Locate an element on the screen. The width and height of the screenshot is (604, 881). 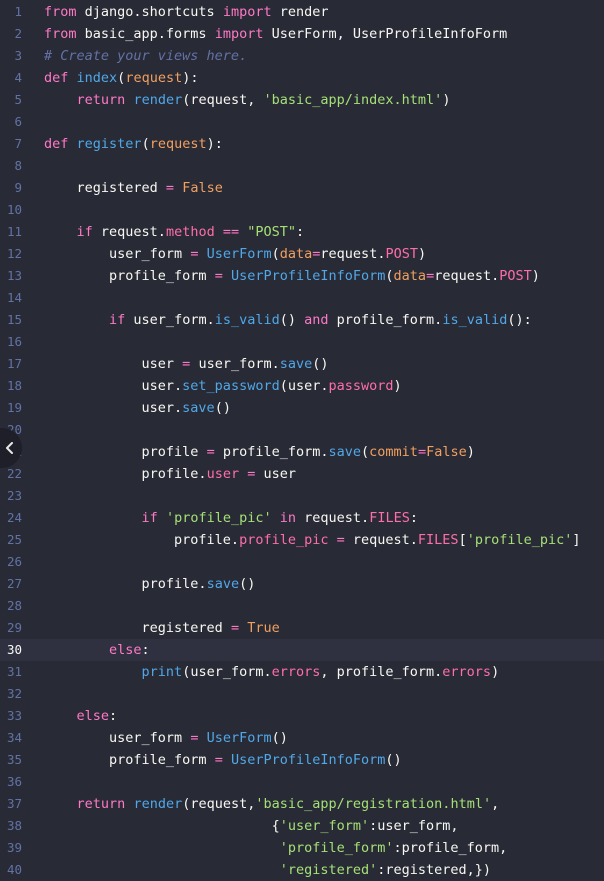
line-code: user.save() is located at coordinates (137, 408).